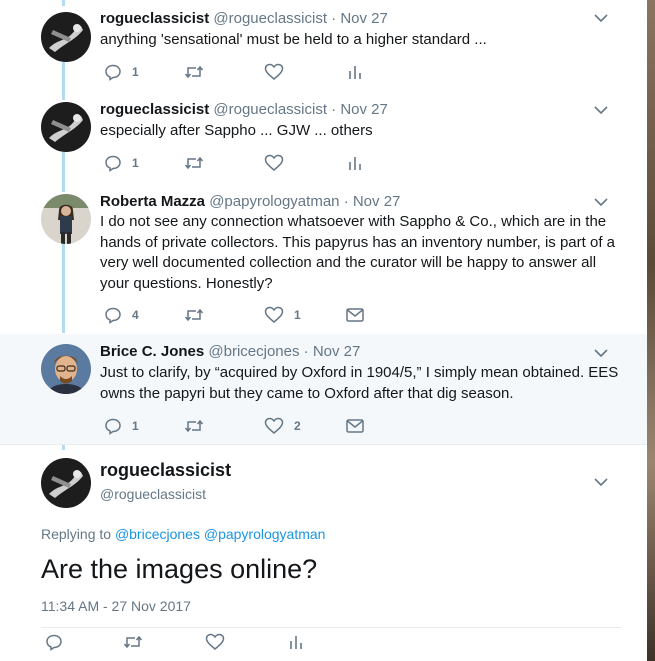 The image size is (655, 661). I want to click on reply-button, so click(54, 642).